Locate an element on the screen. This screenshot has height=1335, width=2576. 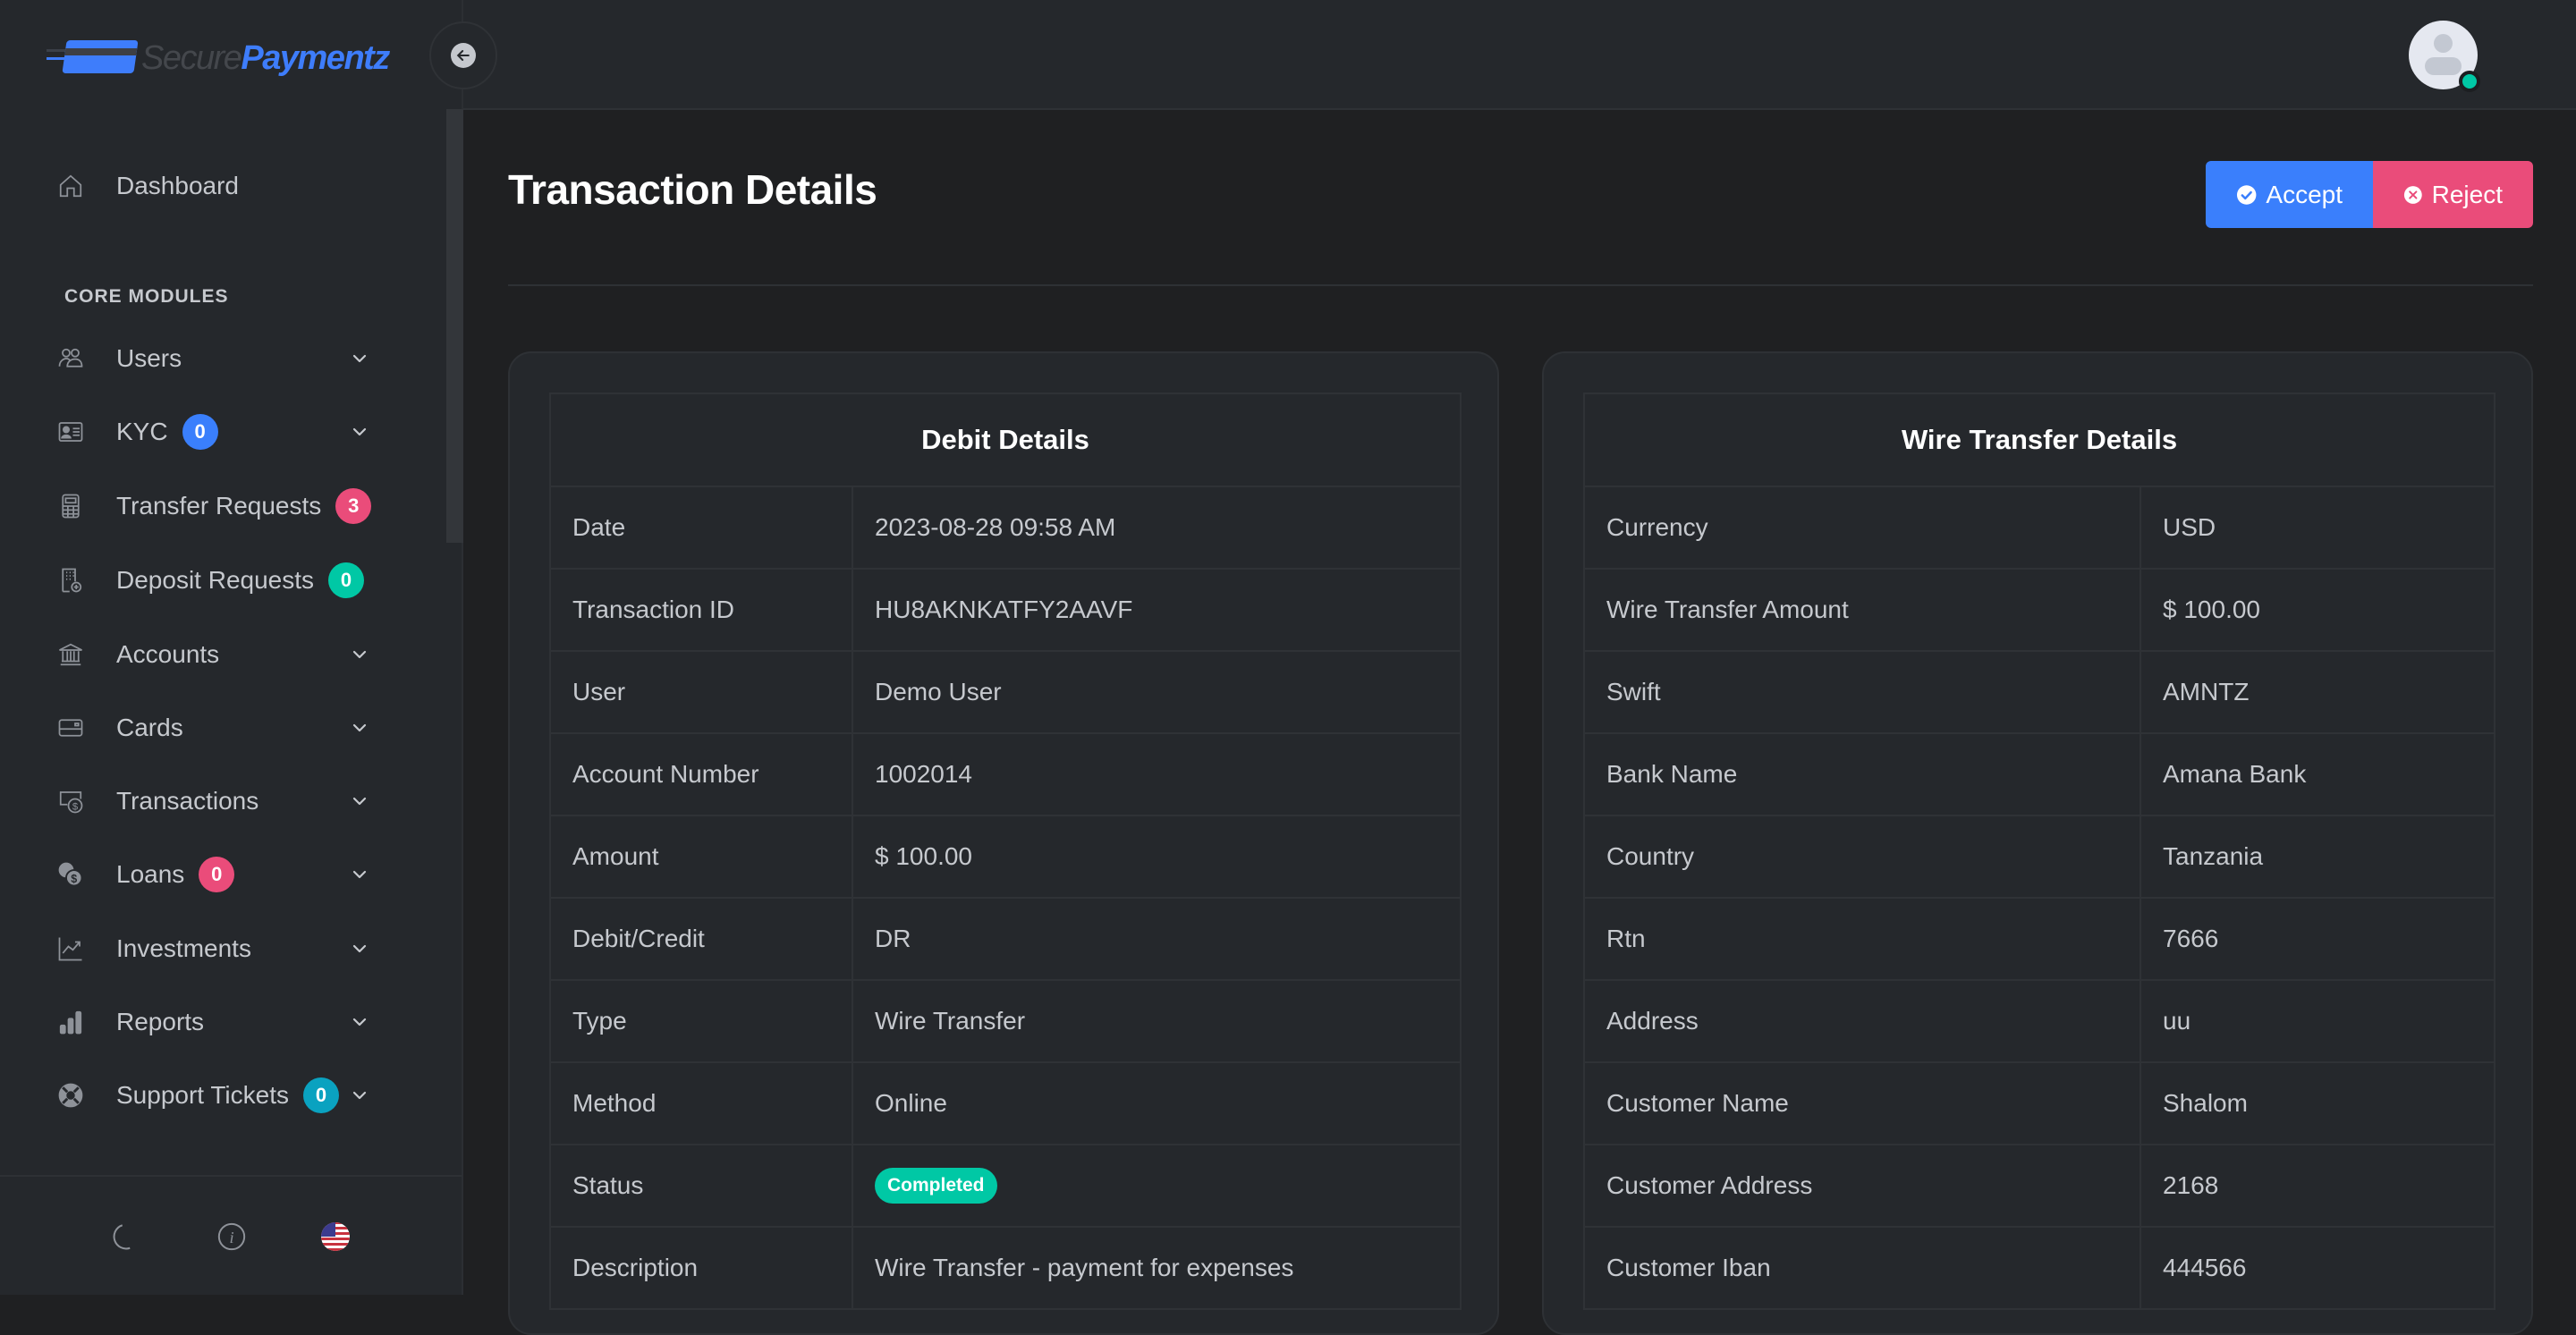
sidebar-scrollbar is located at coordinates (454, 326).